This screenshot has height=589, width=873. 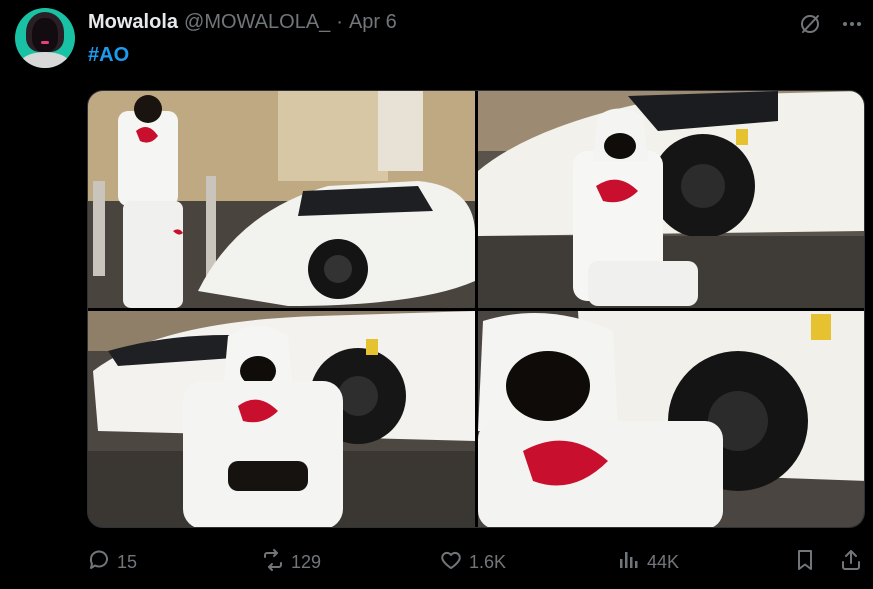 What do you see at coordinates (133, 22) in the screenshot?
I see `display-name: Mowalola` at bounding box center [133, 22].